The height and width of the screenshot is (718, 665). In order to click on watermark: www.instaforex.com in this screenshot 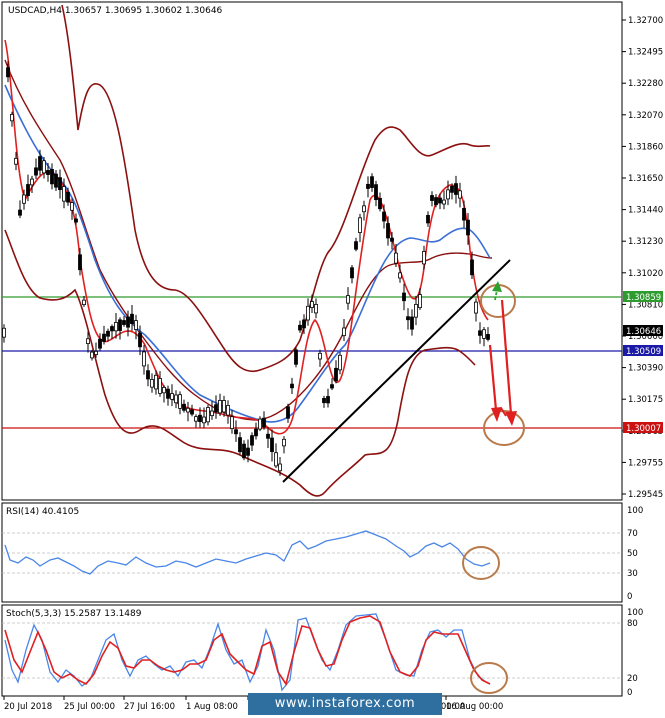, I will do `click(345, 704)`.